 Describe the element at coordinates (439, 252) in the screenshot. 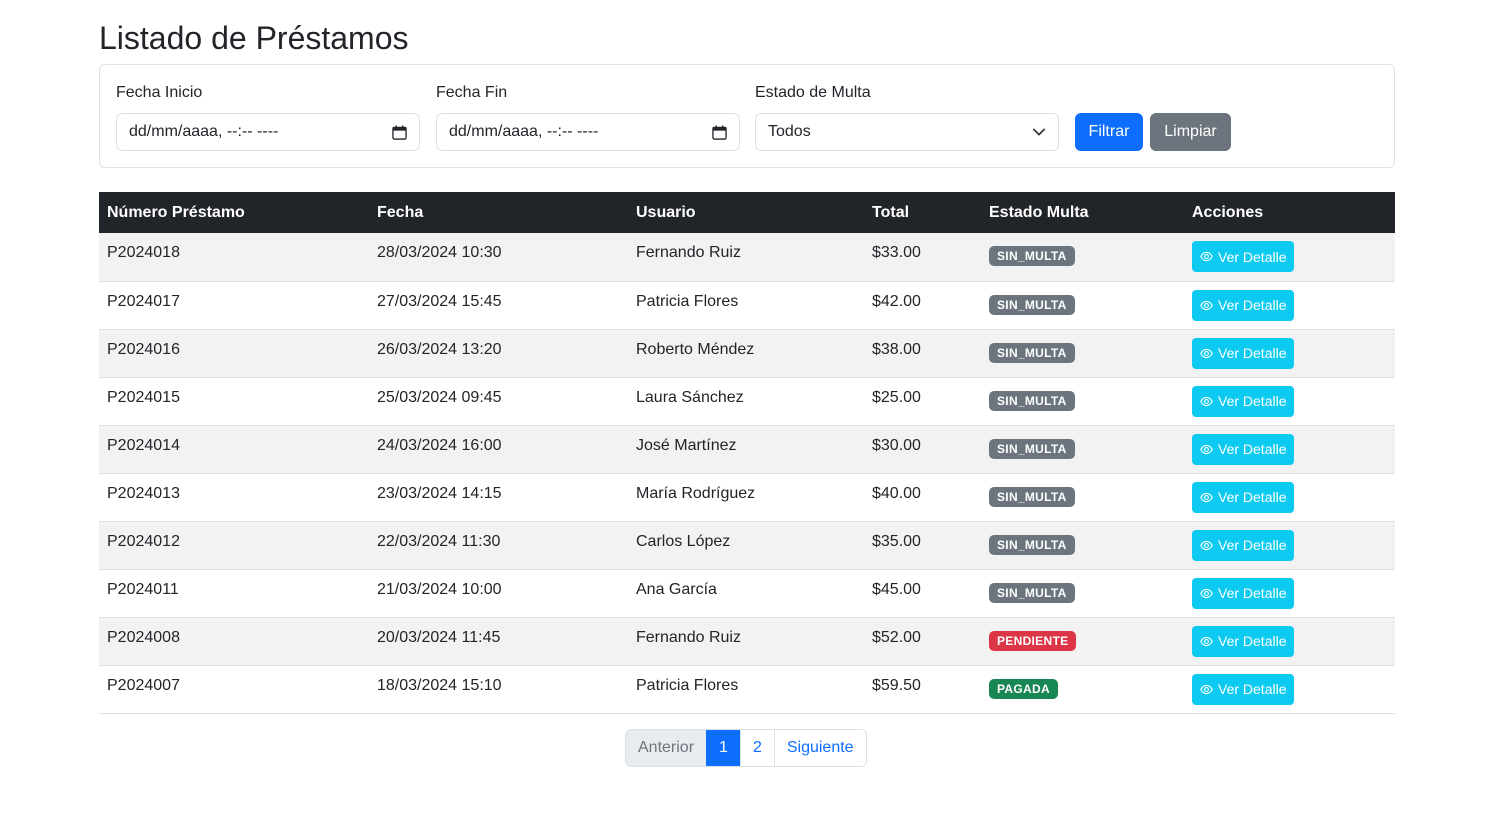

I see `cell-fecha: 28/03/2024 10:30` at that location.